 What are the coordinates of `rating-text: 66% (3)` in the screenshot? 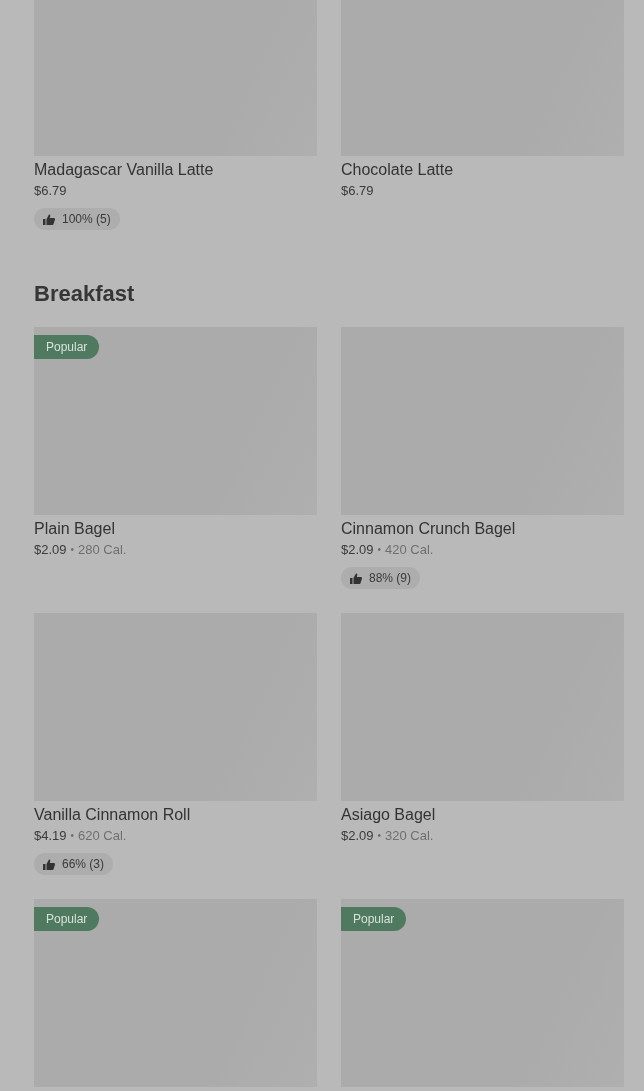 It's located at (83, 864).